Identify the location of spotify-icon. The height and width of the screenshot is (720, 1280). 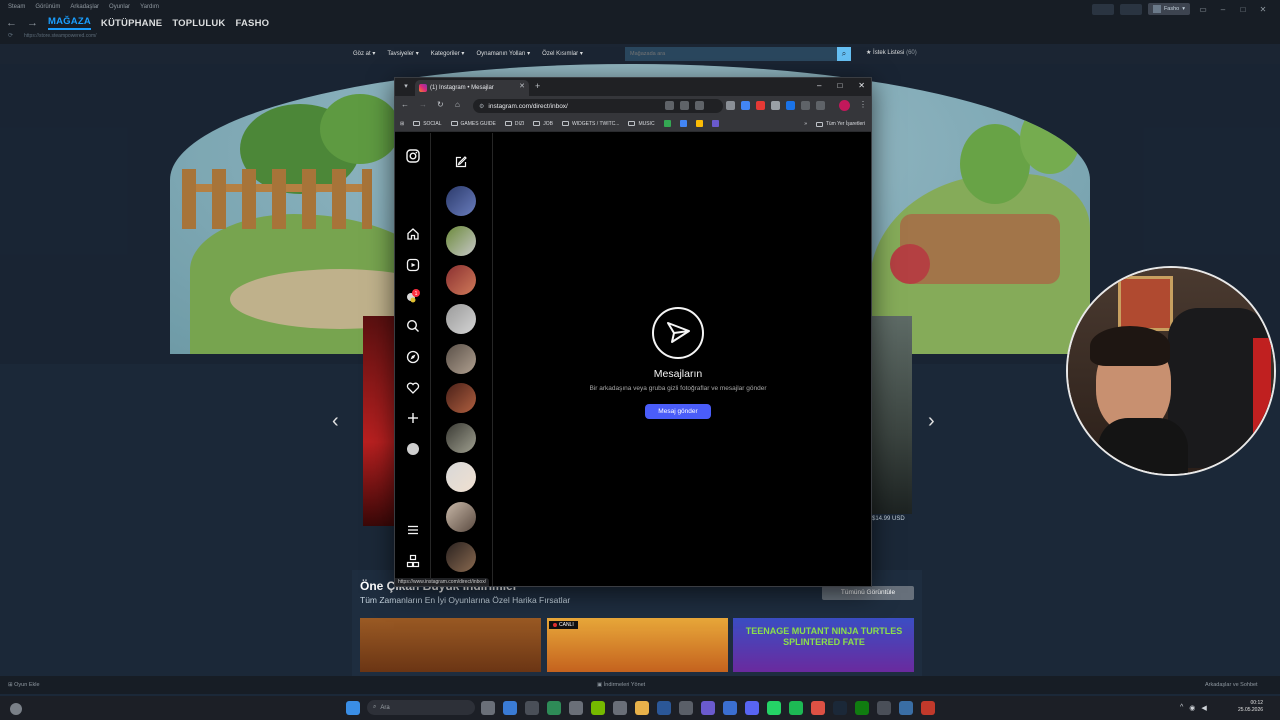
(796, 708).